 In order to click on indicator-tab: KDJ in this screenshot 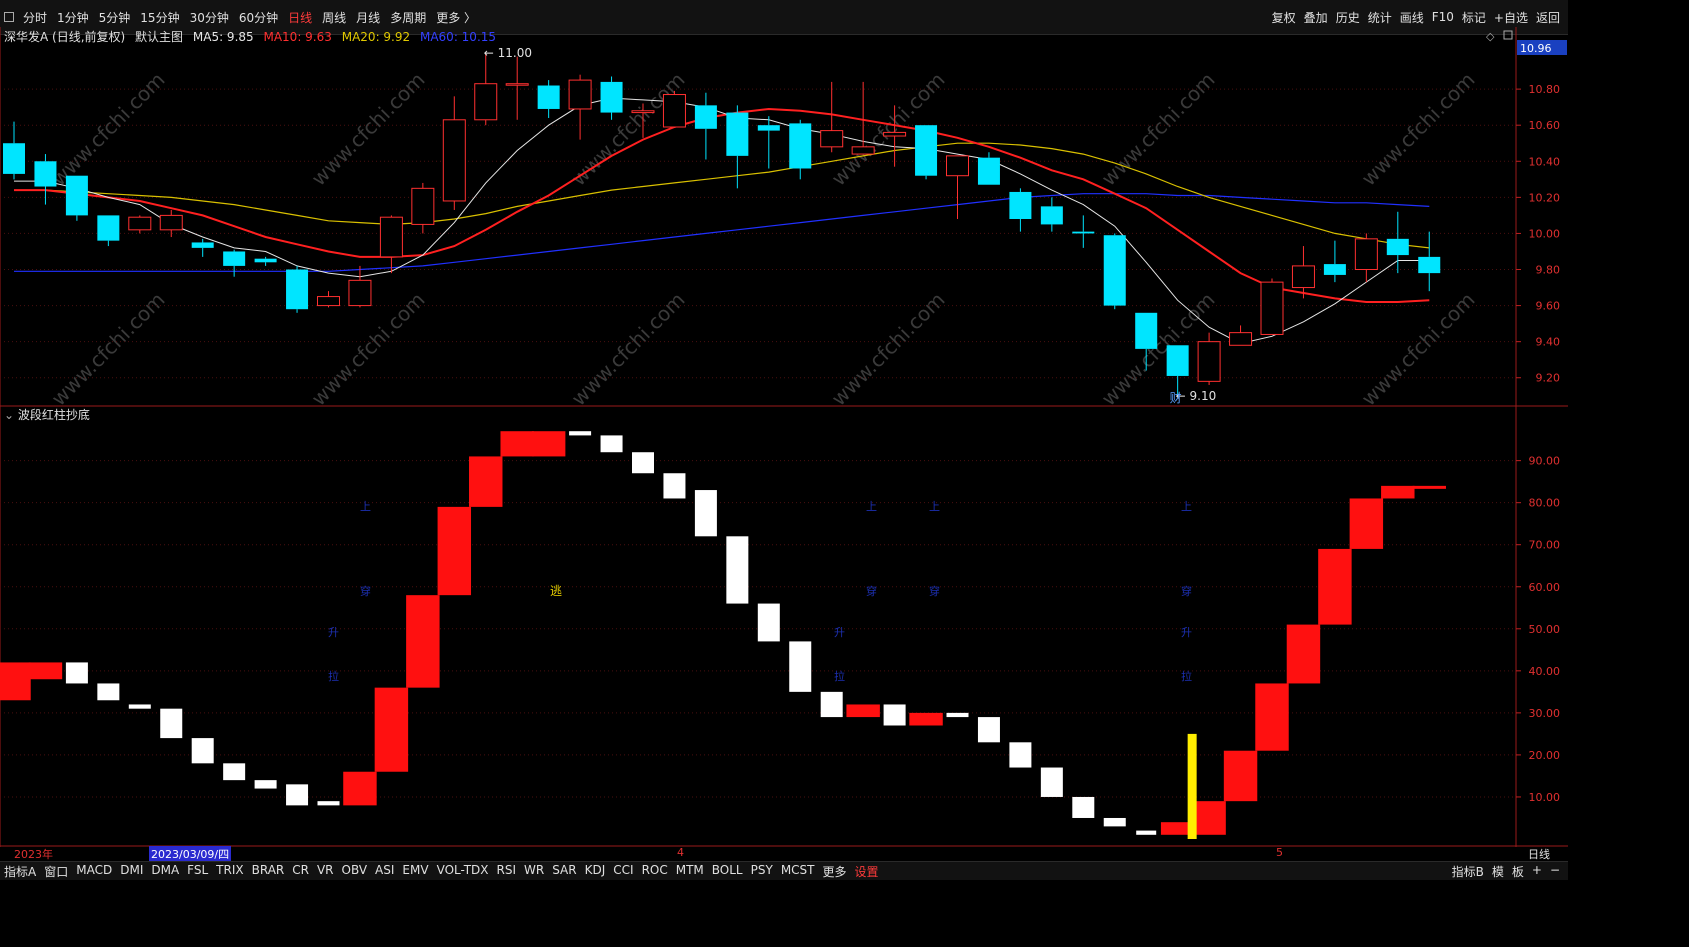, I will do `click(595, 871)`.